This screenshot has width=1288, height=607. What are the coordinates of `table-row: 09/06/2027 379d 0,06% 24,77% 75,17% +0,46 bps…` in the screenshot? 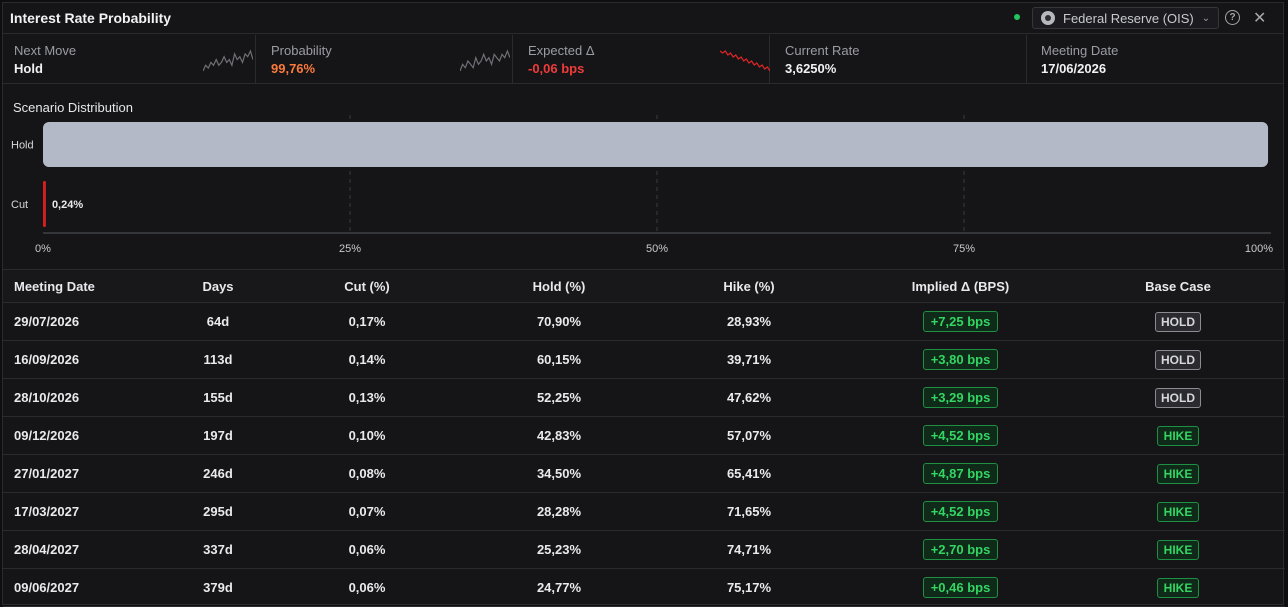 It's located at (644, 588).